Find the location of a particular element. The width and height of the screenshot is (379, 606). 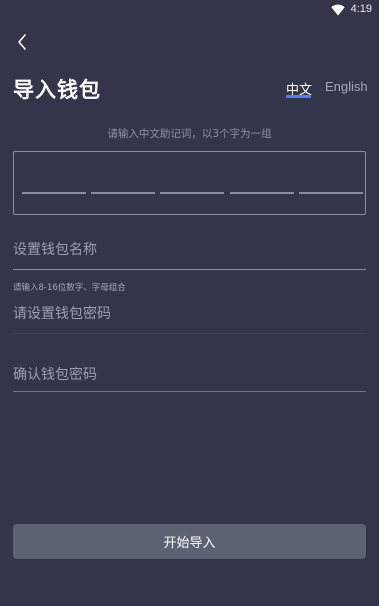

status-time: 4:19 is located at coordinates (361, 9).